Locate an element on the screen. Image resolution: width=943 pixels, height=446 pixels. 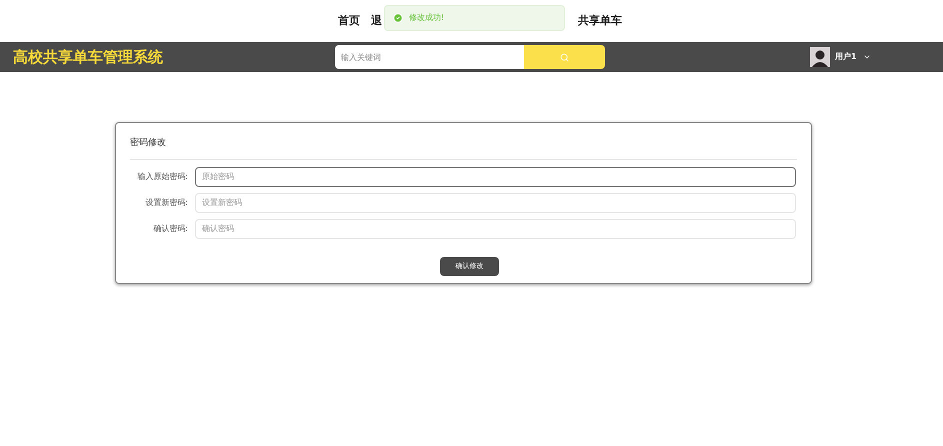
password-field: 原始密码 is located at coordinates (495, 176).